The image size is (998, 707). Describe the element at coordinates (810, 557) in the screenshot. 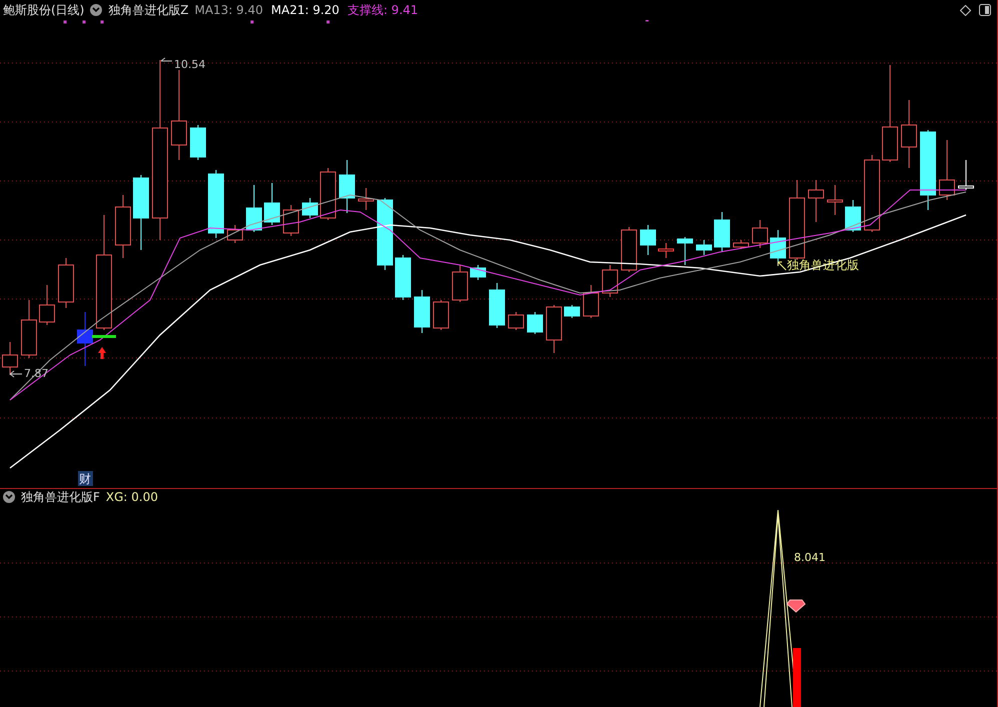

I see `peak-value-label: 8.041` at that location.